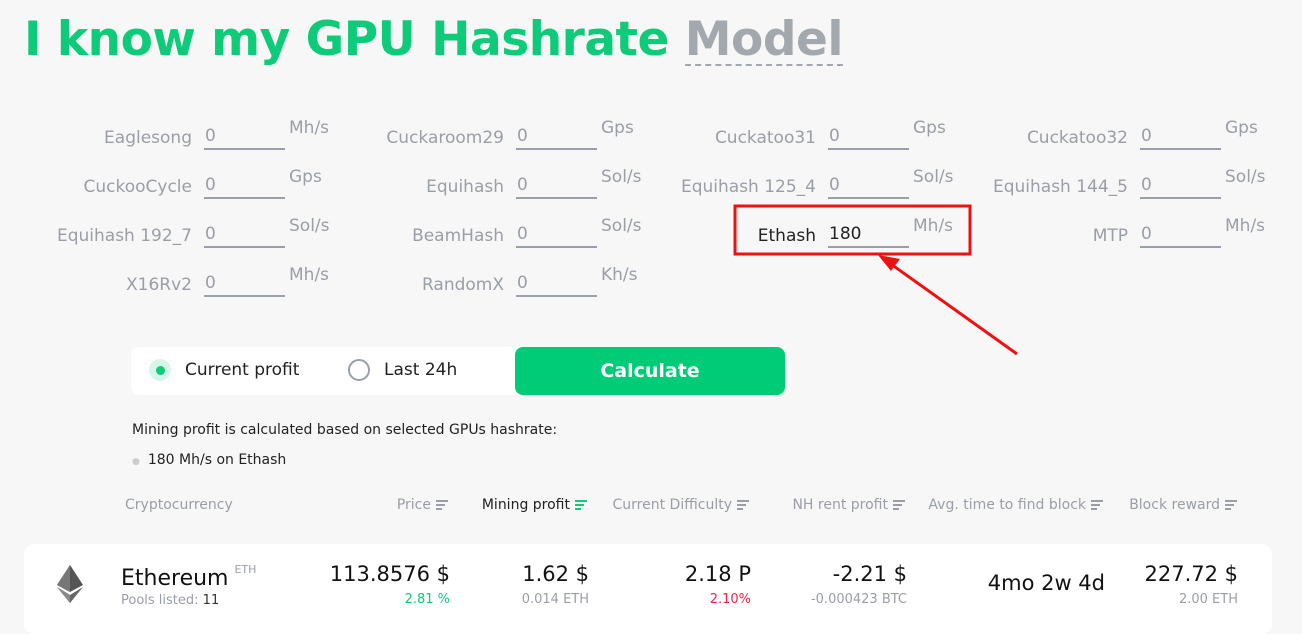 The image size is (1302, 634). What do you see at coordinates (179, 505) in the screenshot?
I see `column-cryptocurrency: Cryptocurrency` at bounding box center [179, 505].